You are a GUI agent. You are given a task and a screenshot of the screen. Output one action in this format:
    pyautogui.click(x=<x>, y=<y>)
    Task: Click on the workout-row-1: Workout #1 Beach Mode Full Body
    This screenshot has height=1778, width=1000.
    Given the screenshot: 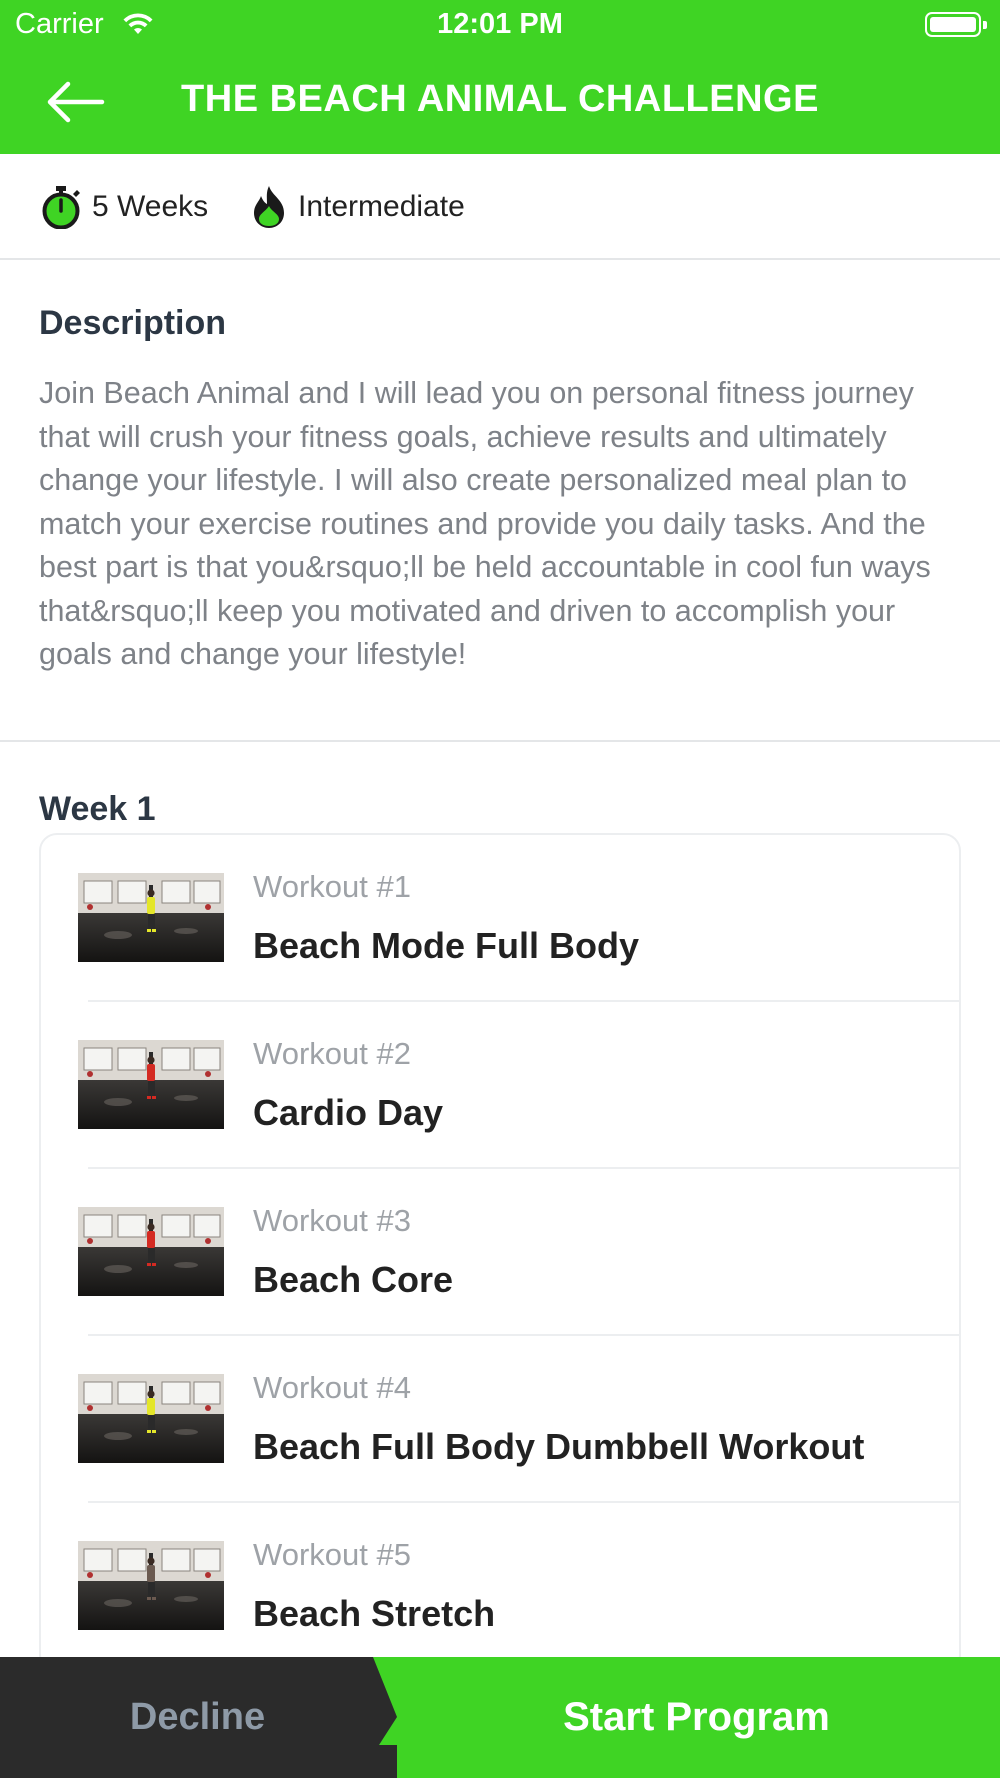 What is the action you would take?
    pyautogui.click(x=500, y=918)
    